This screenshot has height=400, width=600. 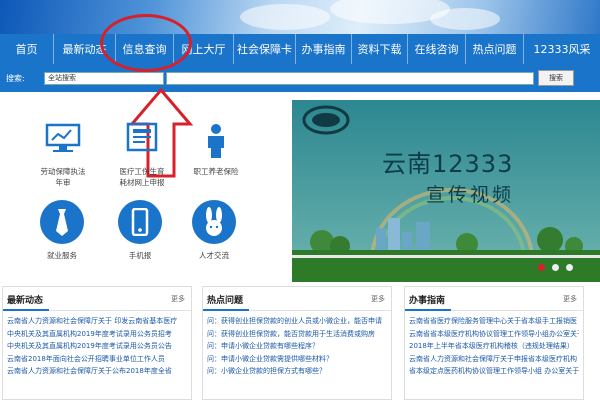 I want to click on nav-downloads: 资料下载, so click(x=380, y=49).